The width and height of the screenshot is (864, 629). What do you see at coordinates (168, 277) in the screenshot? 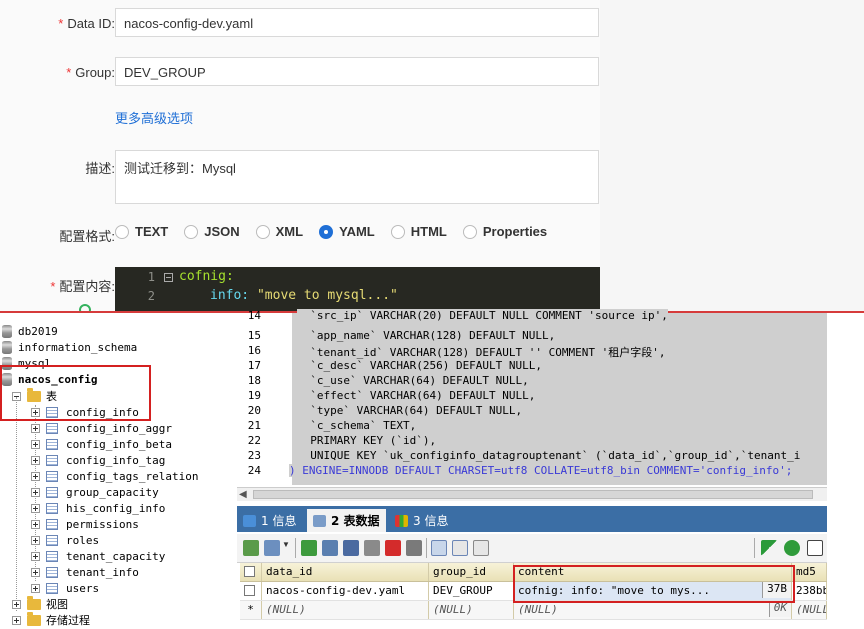
I see `fold-collapse-icon` at bounding box center [168, 277].